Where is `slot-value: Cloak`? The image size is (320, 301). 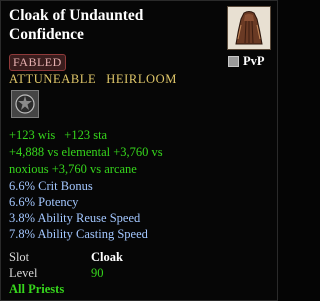 slot-value: Cloak is located at coordinates (107, 257).